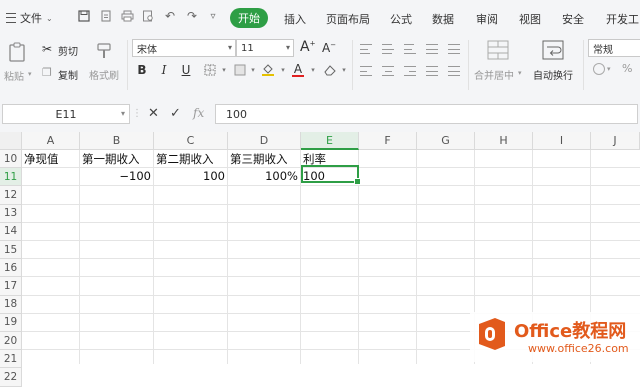 The width and height of the screenshot is (640, 387). Describe the element at coordinates (553, 51) in the screenshot. I see `wrap-text-icon` at that location.